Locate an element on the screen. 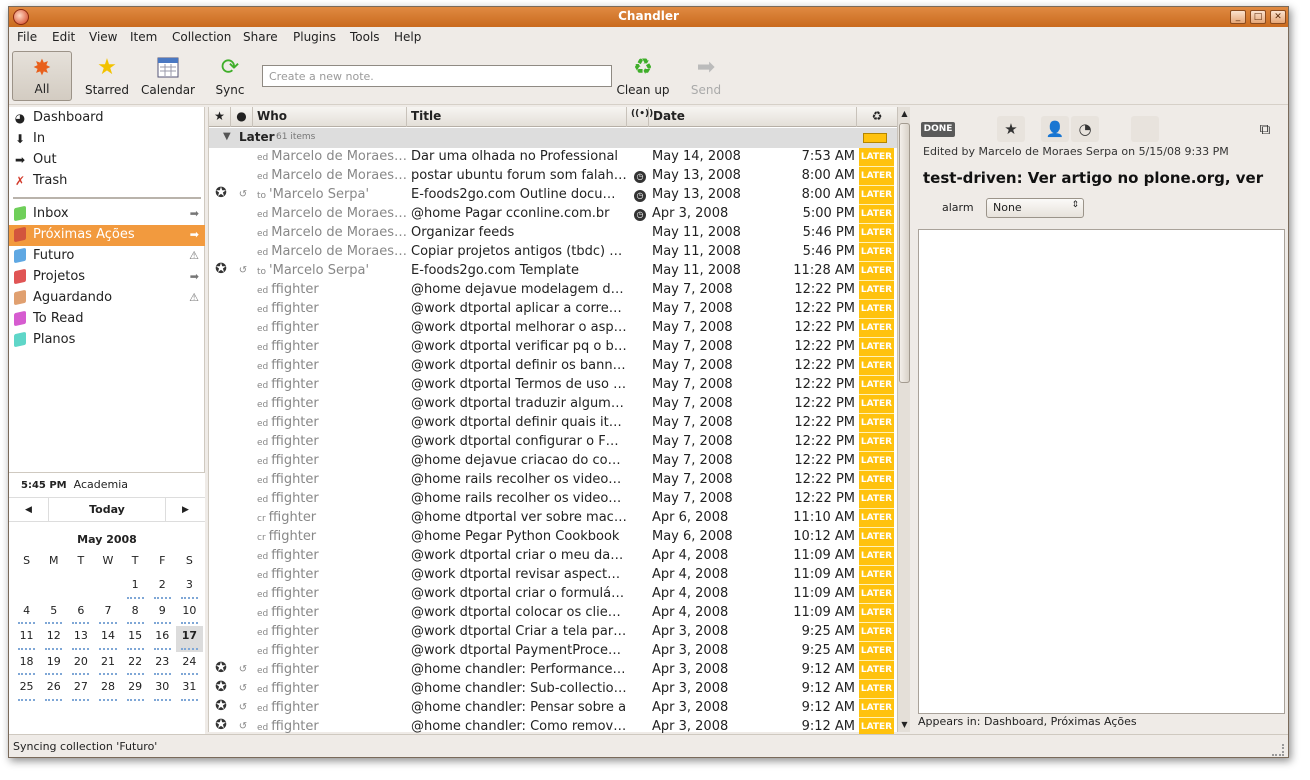  title-cell: @work dtportal Criar a tela para o is located at coordinates (519, 631).